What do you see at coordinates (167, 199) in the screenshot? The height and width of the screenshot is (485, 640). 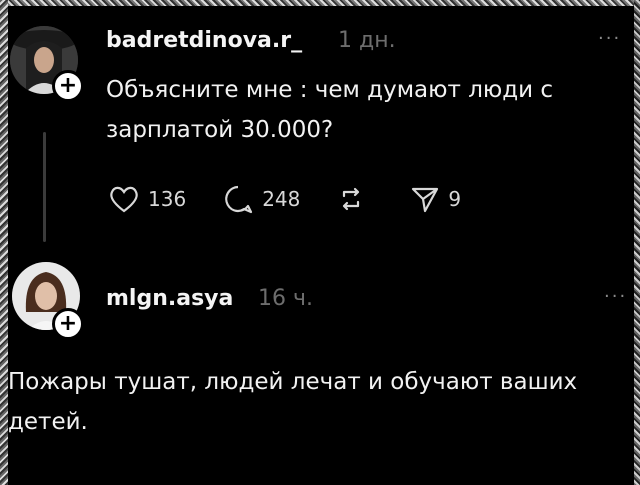 I see `like-count: 136` at bounding box center [167, 199].